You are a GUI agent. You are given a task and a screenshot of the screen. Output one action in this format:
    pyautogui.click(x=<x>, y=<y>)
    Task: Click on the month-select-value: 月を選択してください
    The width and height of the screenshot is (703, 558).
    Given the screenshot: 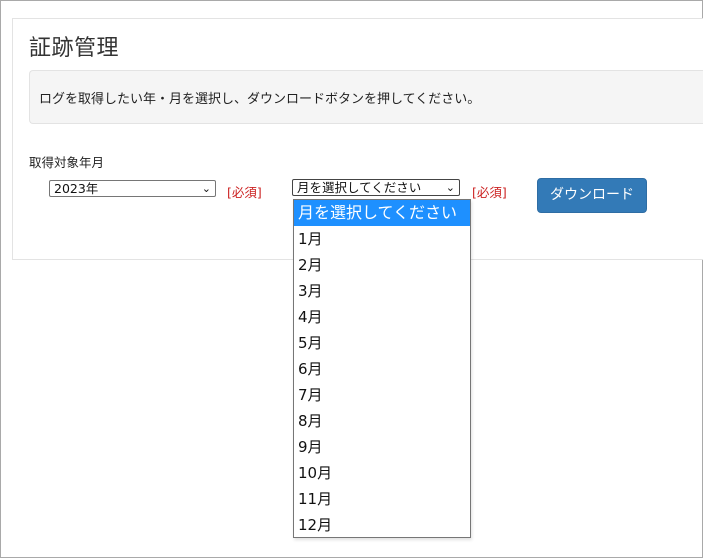 What is the action you would take?
    pyautogui.click(x=359, y=187)
    